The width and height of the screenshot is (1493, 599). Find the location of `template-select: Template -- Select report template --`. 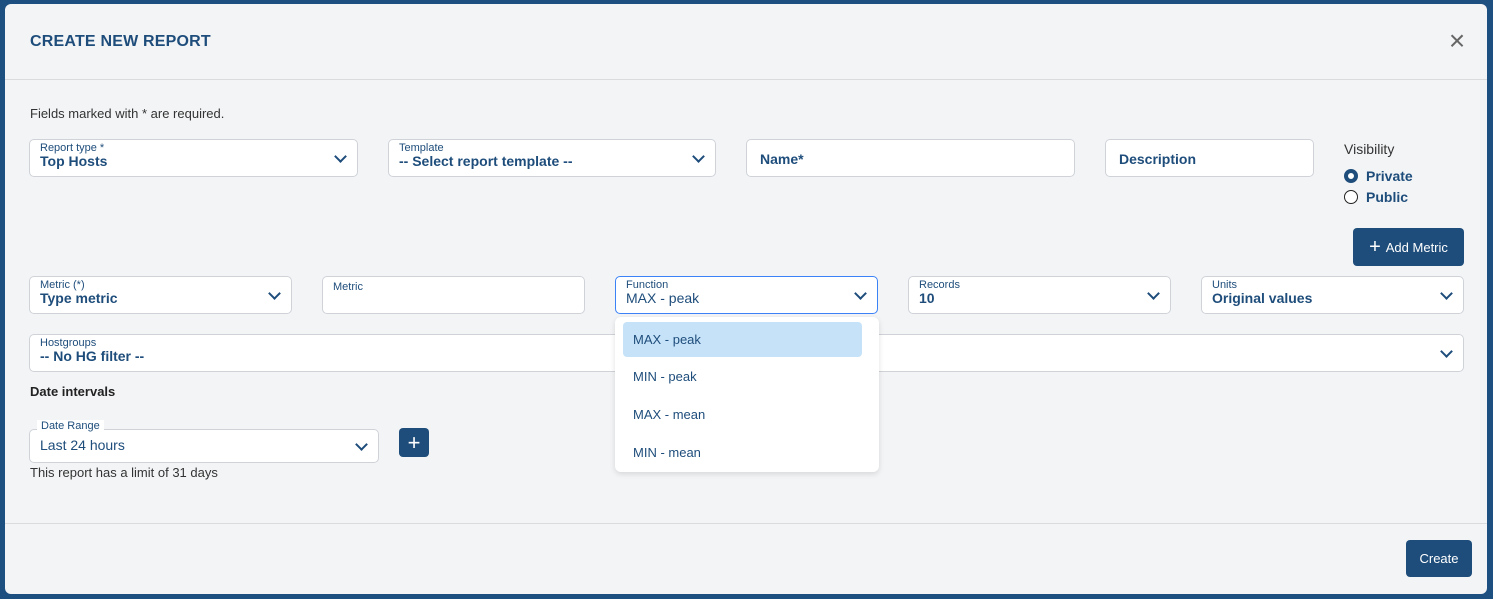

template-select: Template -- Select report template -- is located at coordinates (552, 158).